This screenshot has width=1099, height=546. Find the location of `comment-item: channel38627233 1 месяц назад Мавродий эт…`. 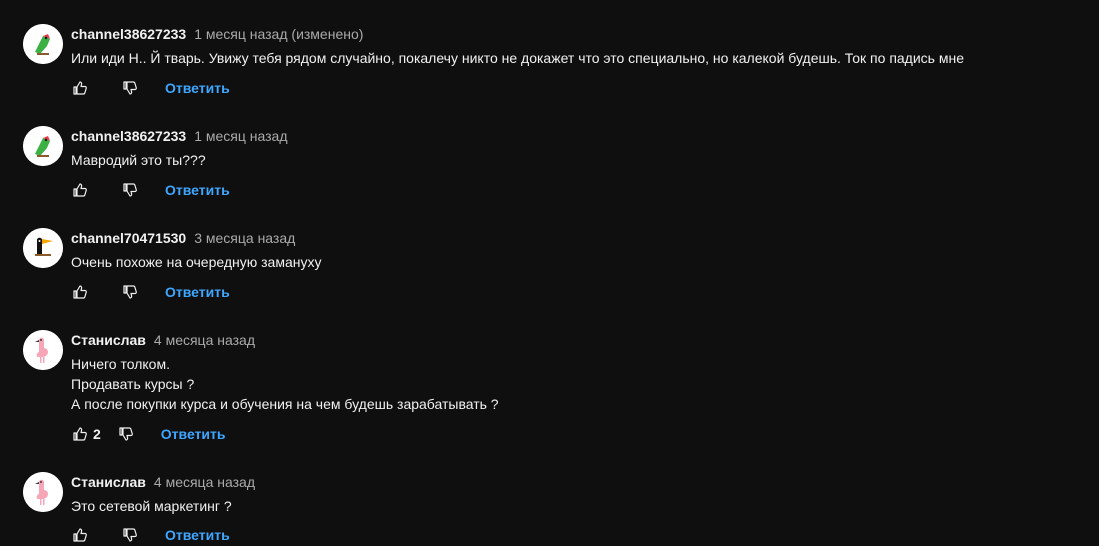

comment-item: channel38627233 1 месяц назад Мавродий эт… is located at coordinates (549, 166).